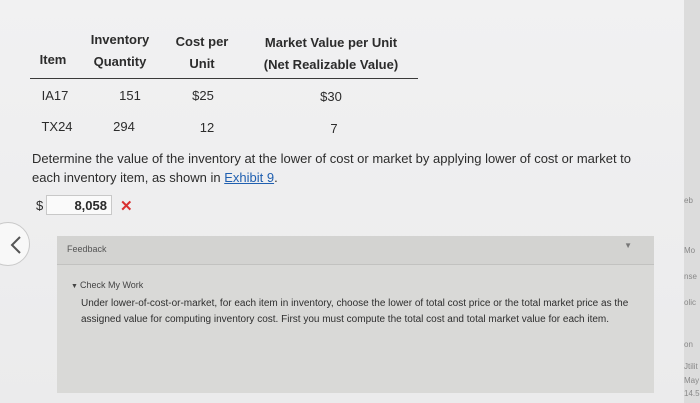 The image size is (700, 403). I want to click on header-cost-per-unit: Cost per Unit, so click(202, 52).